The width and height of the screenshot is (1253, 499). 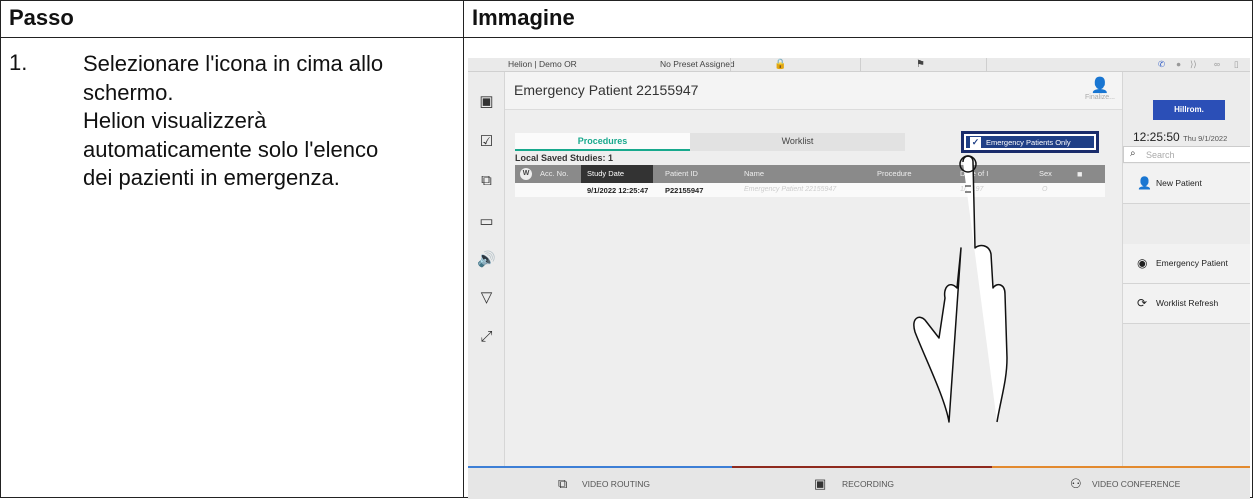 What do you see at coordinates (1189, 110) in the screenshot?
I see `hillrom-logo: Hillrom.` at bounding box center [1189, 110].